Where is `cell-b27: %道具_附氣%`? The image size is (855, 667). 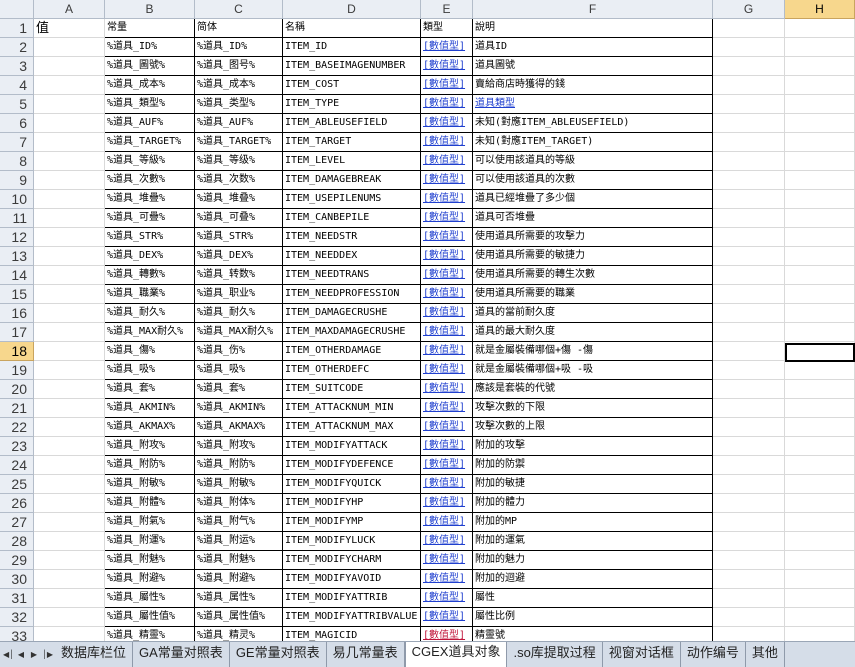
cell-b27: %道具_附氣% is located at coordinates (150, 522).